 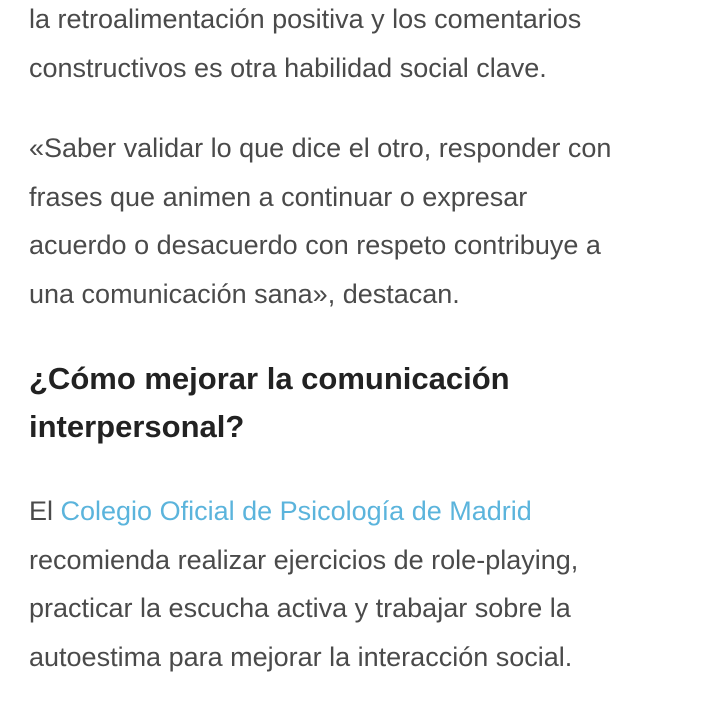 What do you see at coordinates (296, 511) in the screenshot?
I see `colegio-psicologia-link: Colegio Oficial de Psicología de Madrid` at bounding box center [296, 511].